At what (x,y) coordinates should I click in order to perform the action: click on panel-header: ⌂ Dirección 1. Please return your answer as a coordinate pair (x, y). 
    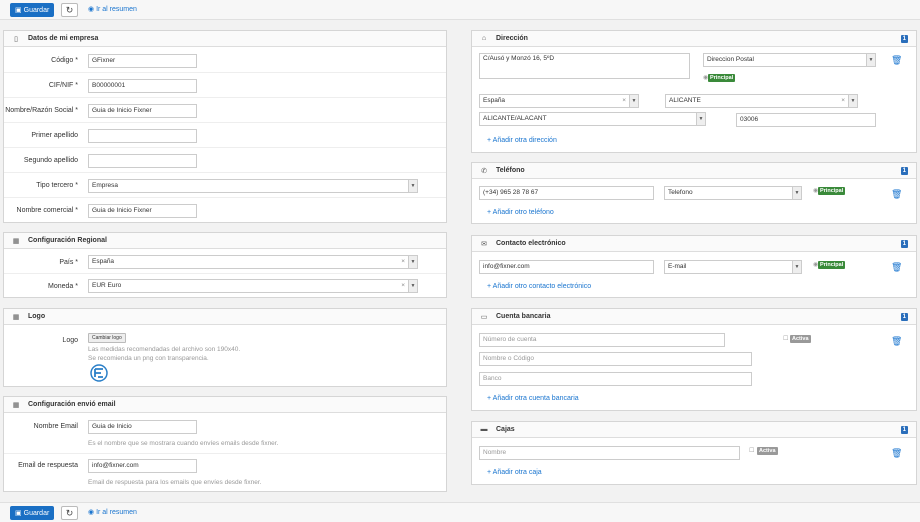
    Looking at the image, I should click on (694, 39).